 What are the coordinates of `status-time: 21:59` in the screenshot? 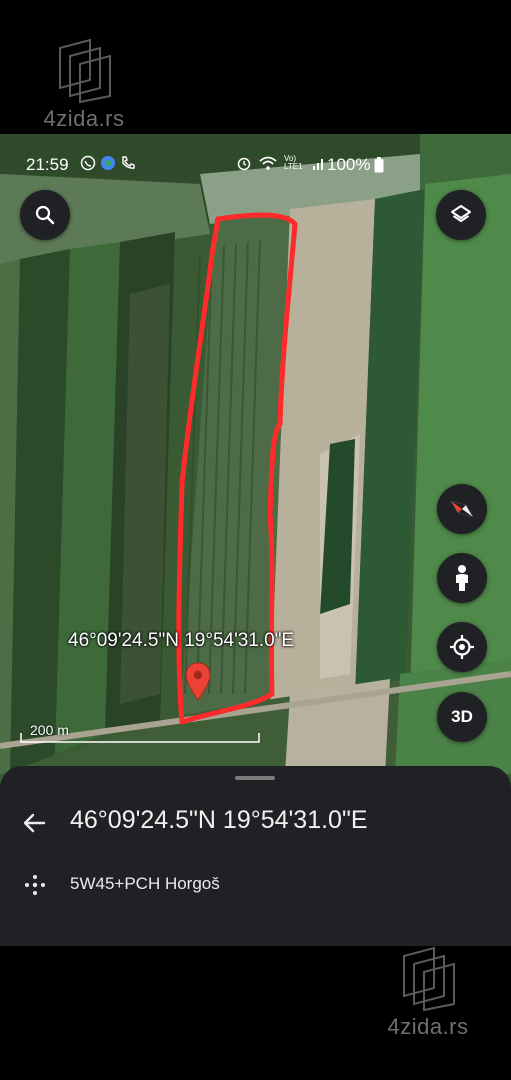 It's located at (47, 164).